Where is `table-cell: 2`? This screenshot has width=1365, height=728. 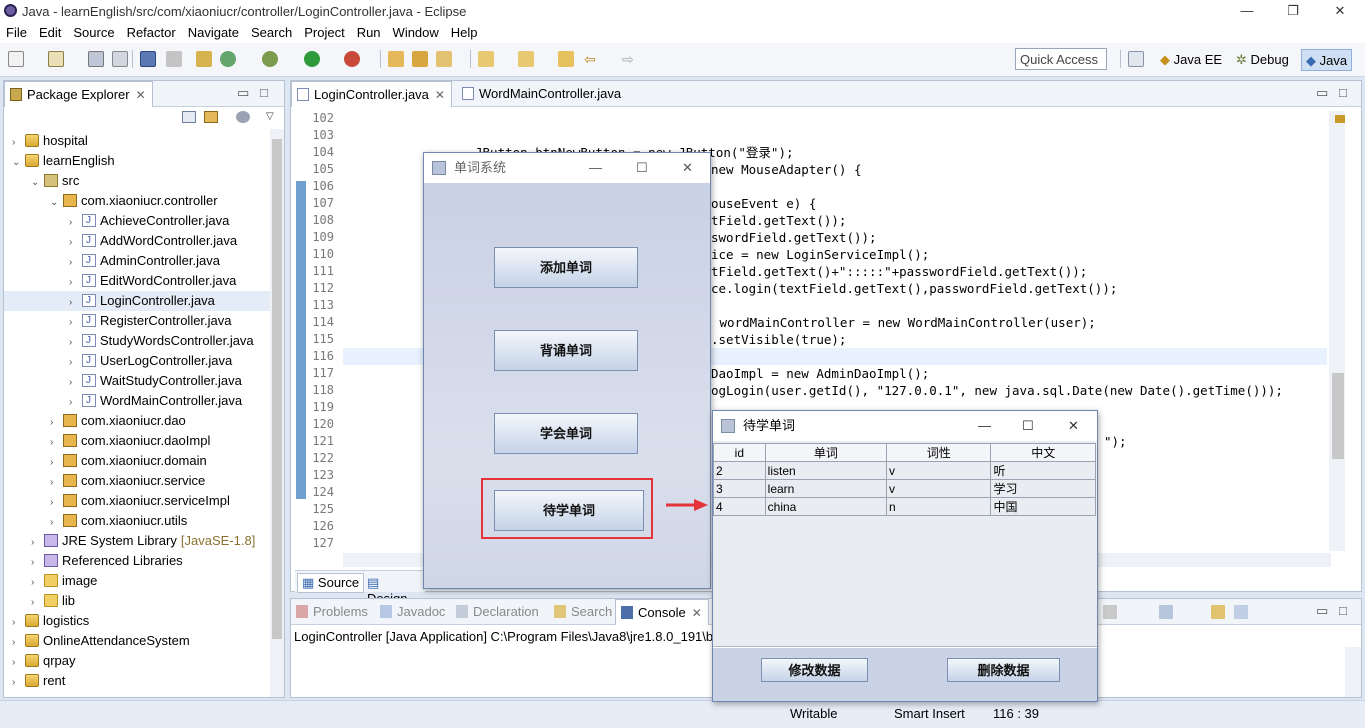
table-cell: 2 is located at coordinates (739, 470).